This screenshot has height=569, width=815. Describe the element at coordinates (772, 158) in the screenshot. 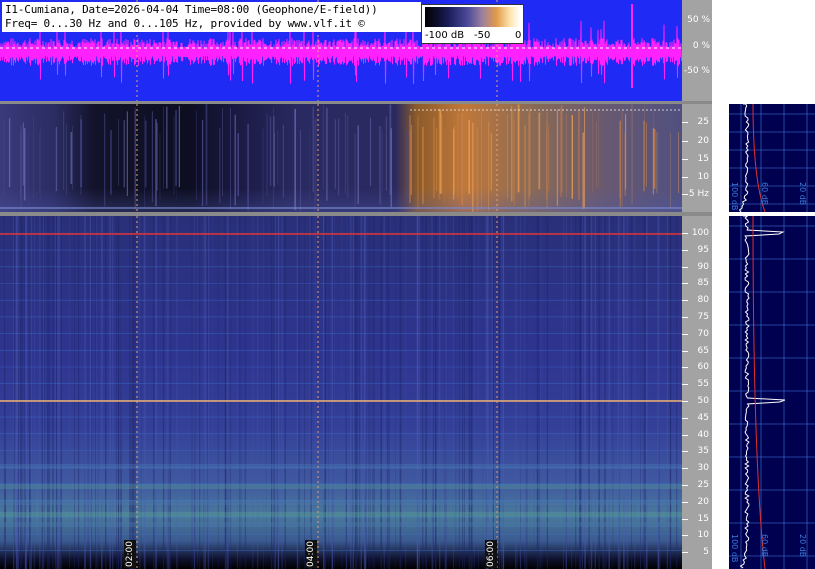

I see `spectrum-plot-low-band: 100 dB 60 dB 20 dB` at that location.